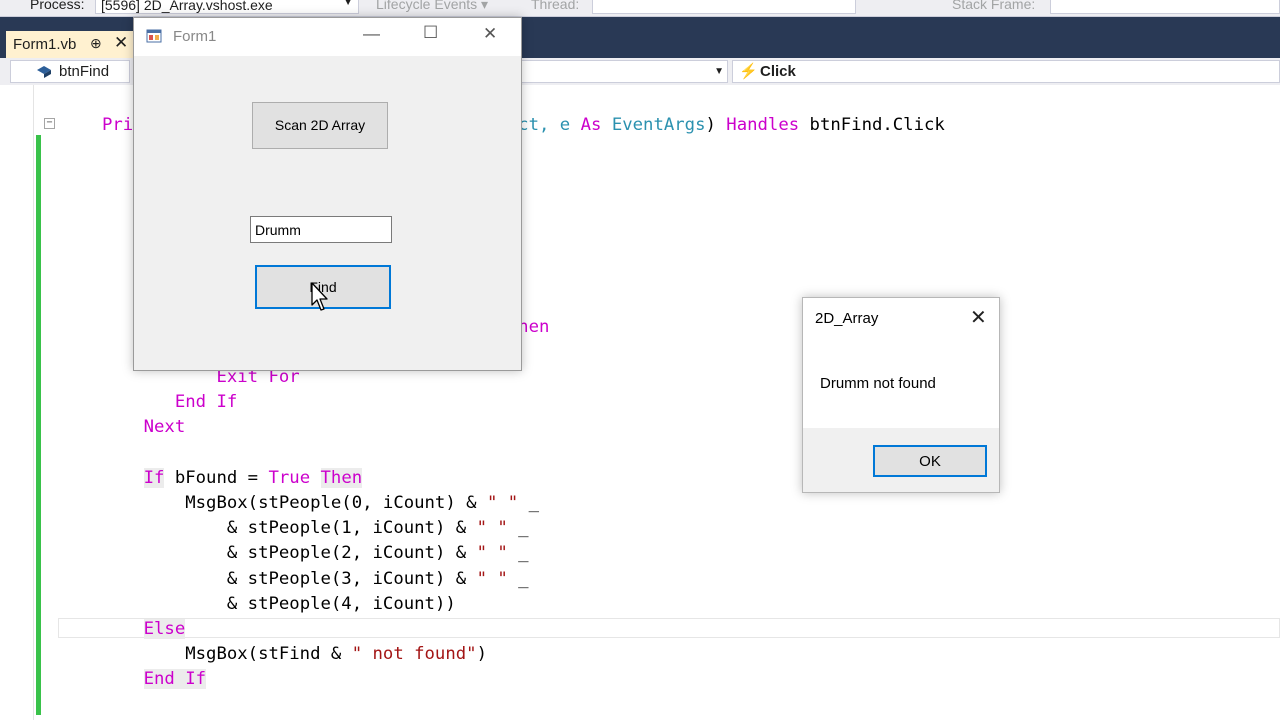  What do you see at coordinates (624, 71) in the screenshot?
I see `object-dropdown-arrow: ▼` at bounding box center [624, 71].